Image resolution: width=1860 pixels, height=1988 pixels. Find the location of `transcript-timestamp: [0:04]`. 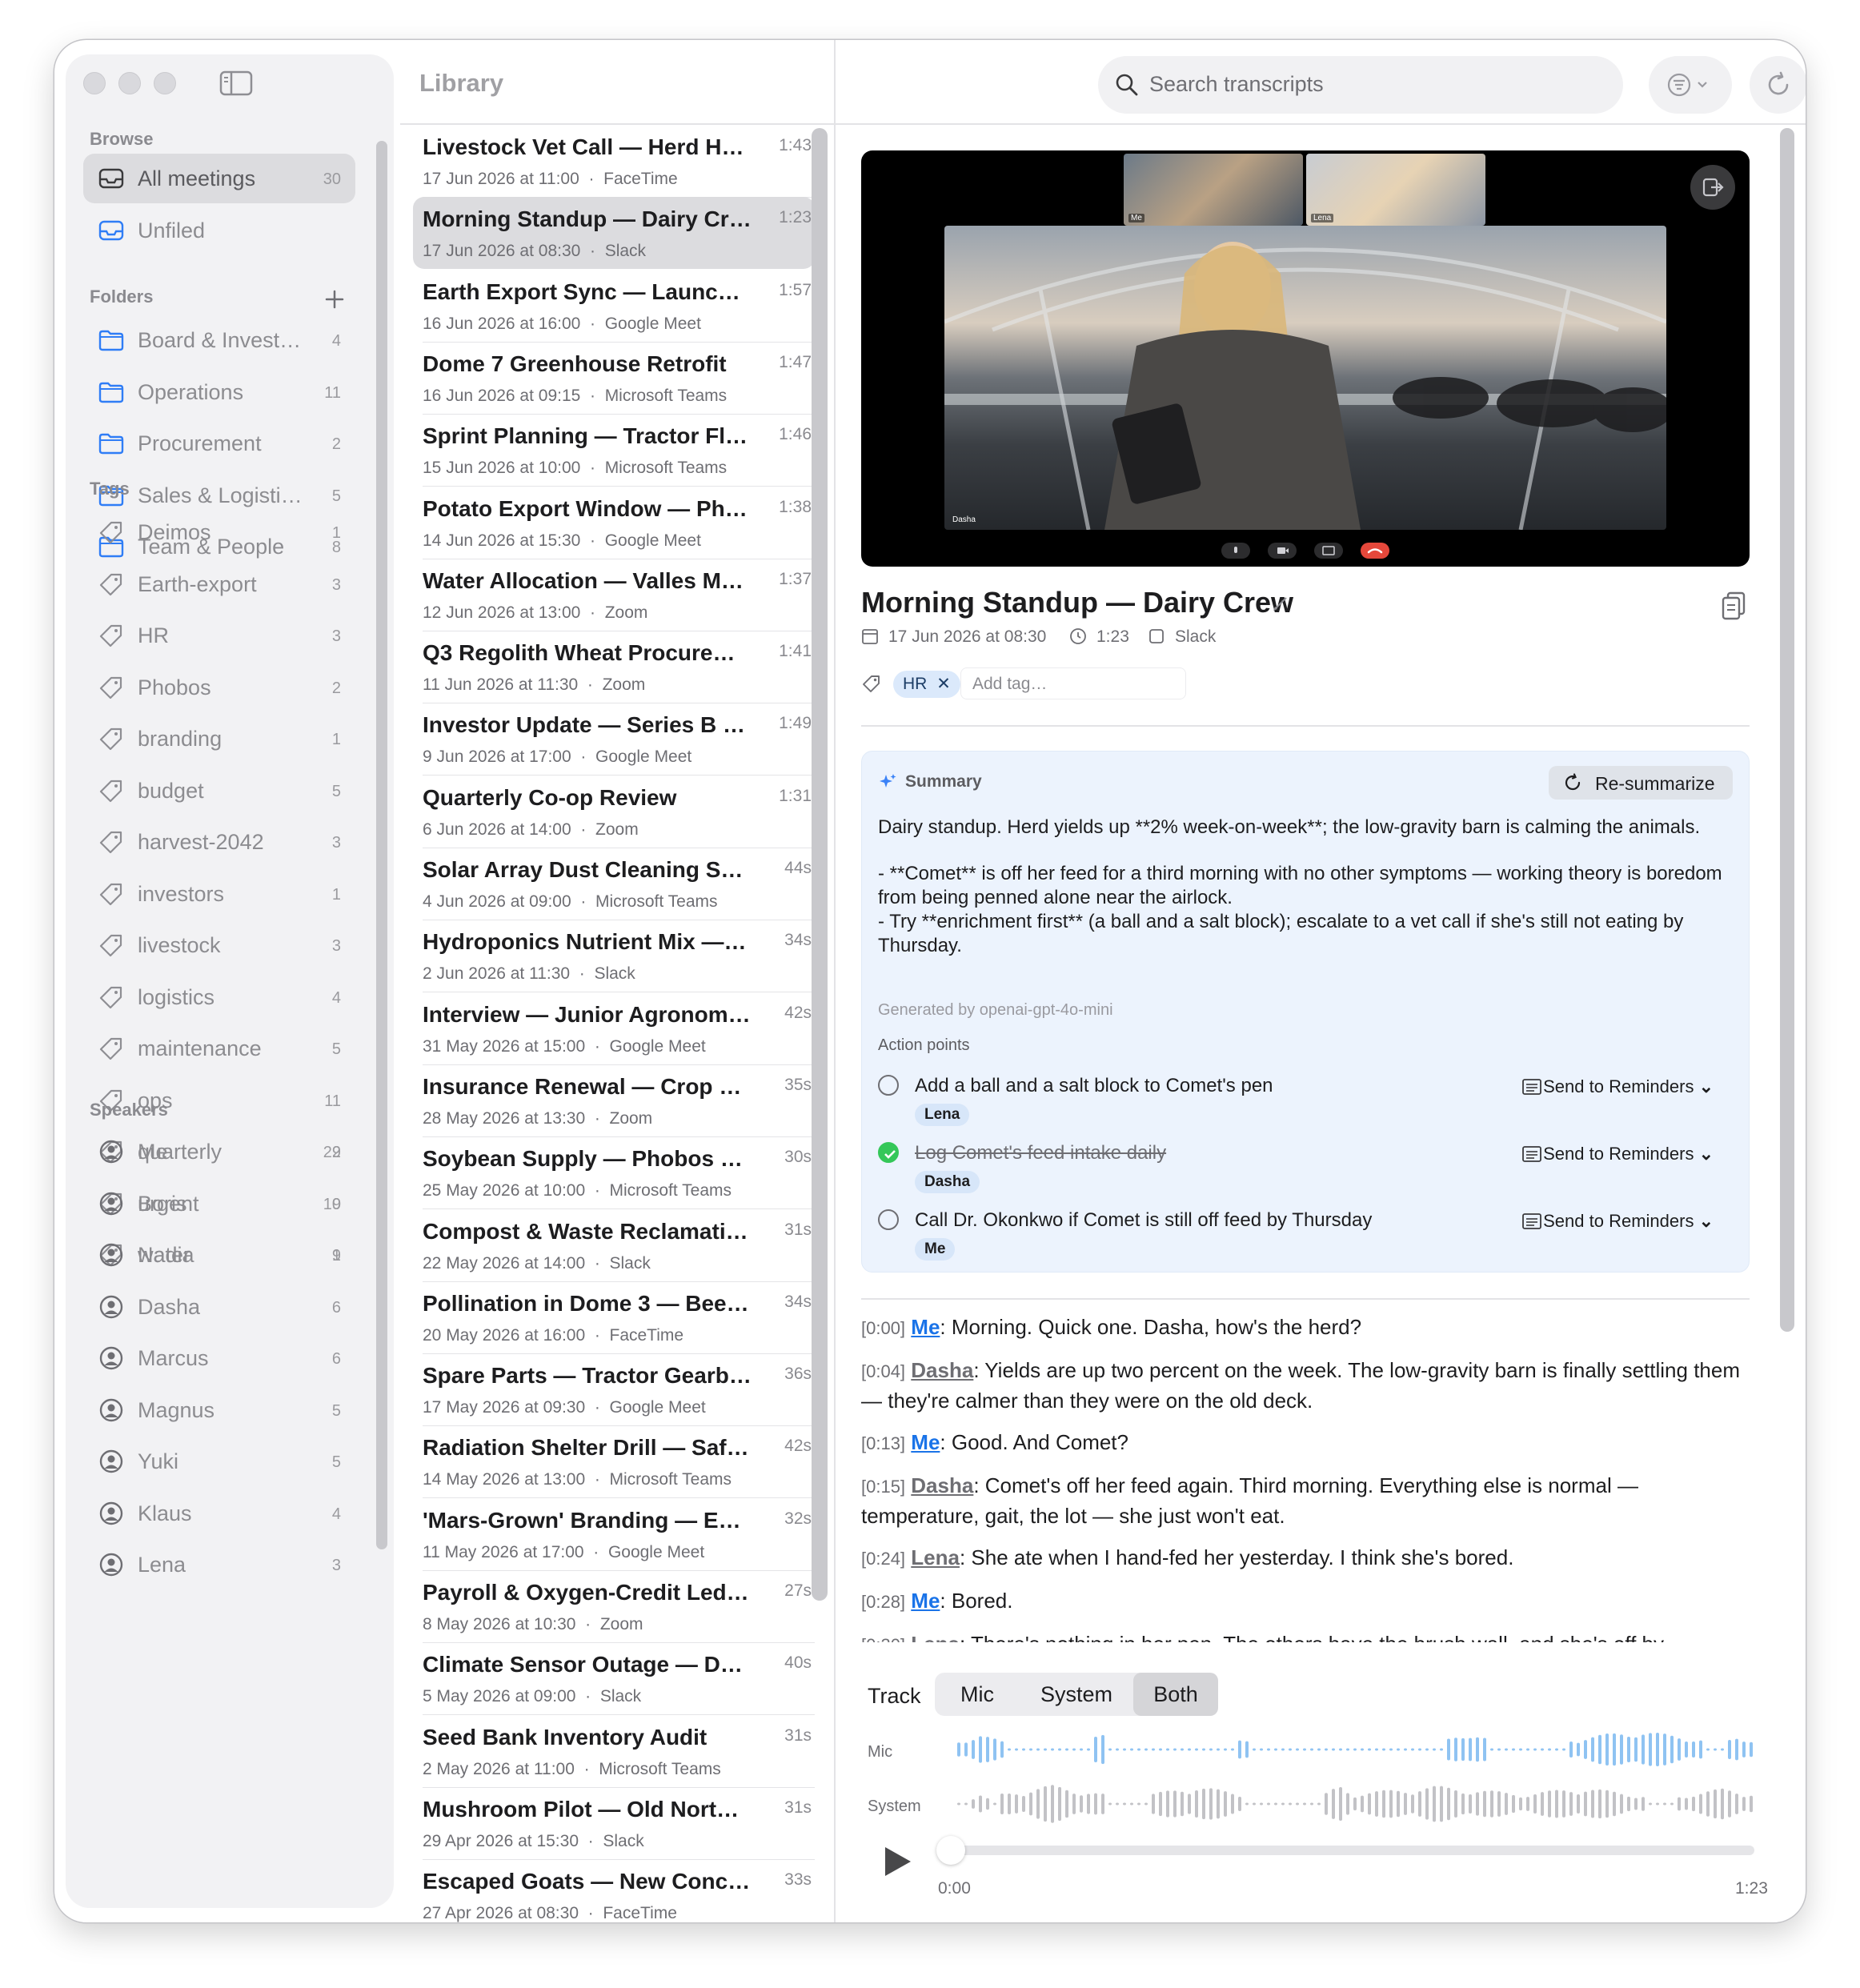

transcript-timestamp: [0:04] is located at coordinates (883, 1371).